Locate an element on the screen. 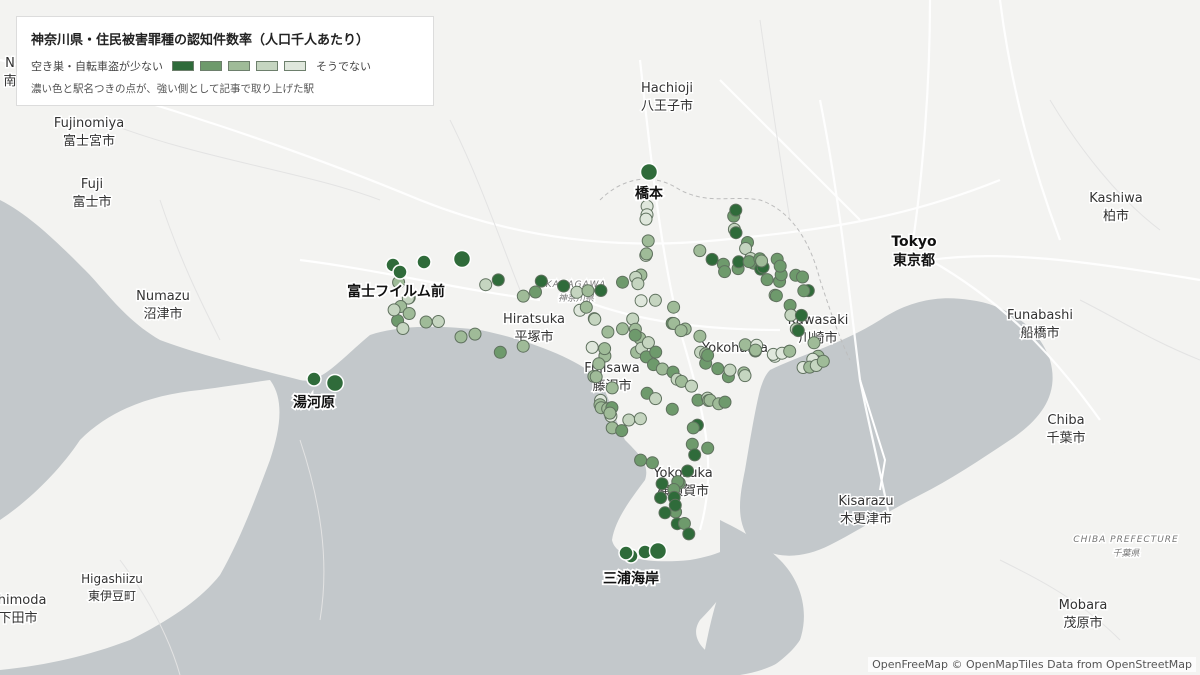 The image size is (1200, 675). attribution-copyright: © OpenMapTiles is located at coordinates (998, 664).